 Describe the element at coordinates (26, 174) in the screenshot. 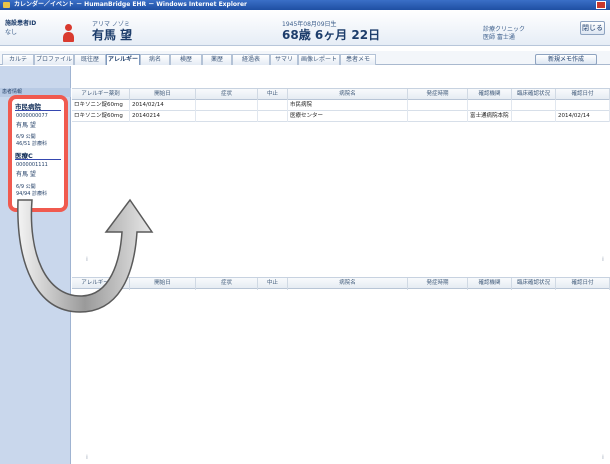

I see `facility-patient-name-2: 有馬 望` at that location.